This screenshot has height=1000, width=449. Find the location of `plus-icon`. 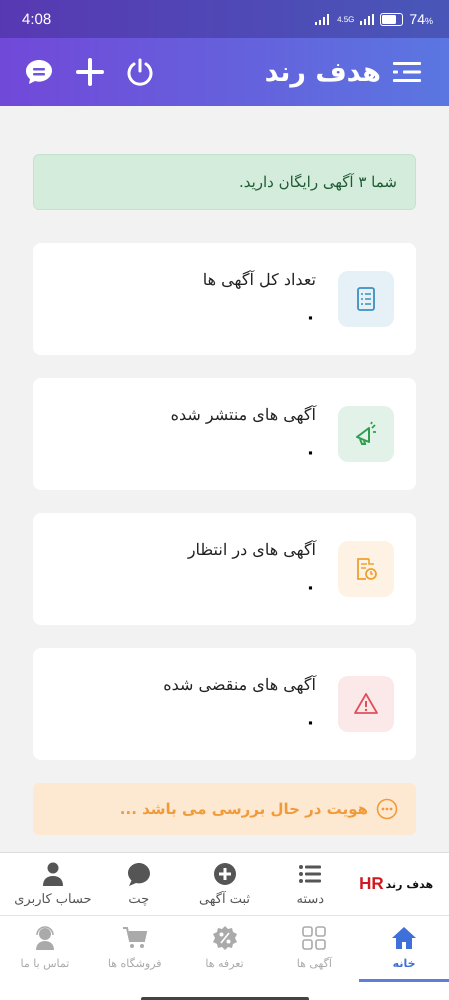

plus-icon is located at coordinates (90, 72).